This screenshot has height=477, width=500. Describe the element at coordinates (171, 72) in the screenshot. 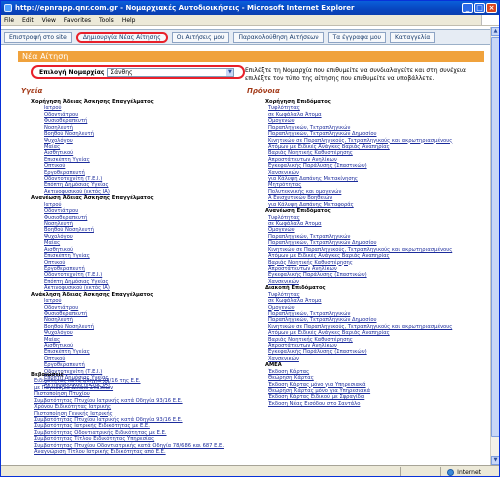

I see `prefecture-select: Σάνθης ▼` at that location.